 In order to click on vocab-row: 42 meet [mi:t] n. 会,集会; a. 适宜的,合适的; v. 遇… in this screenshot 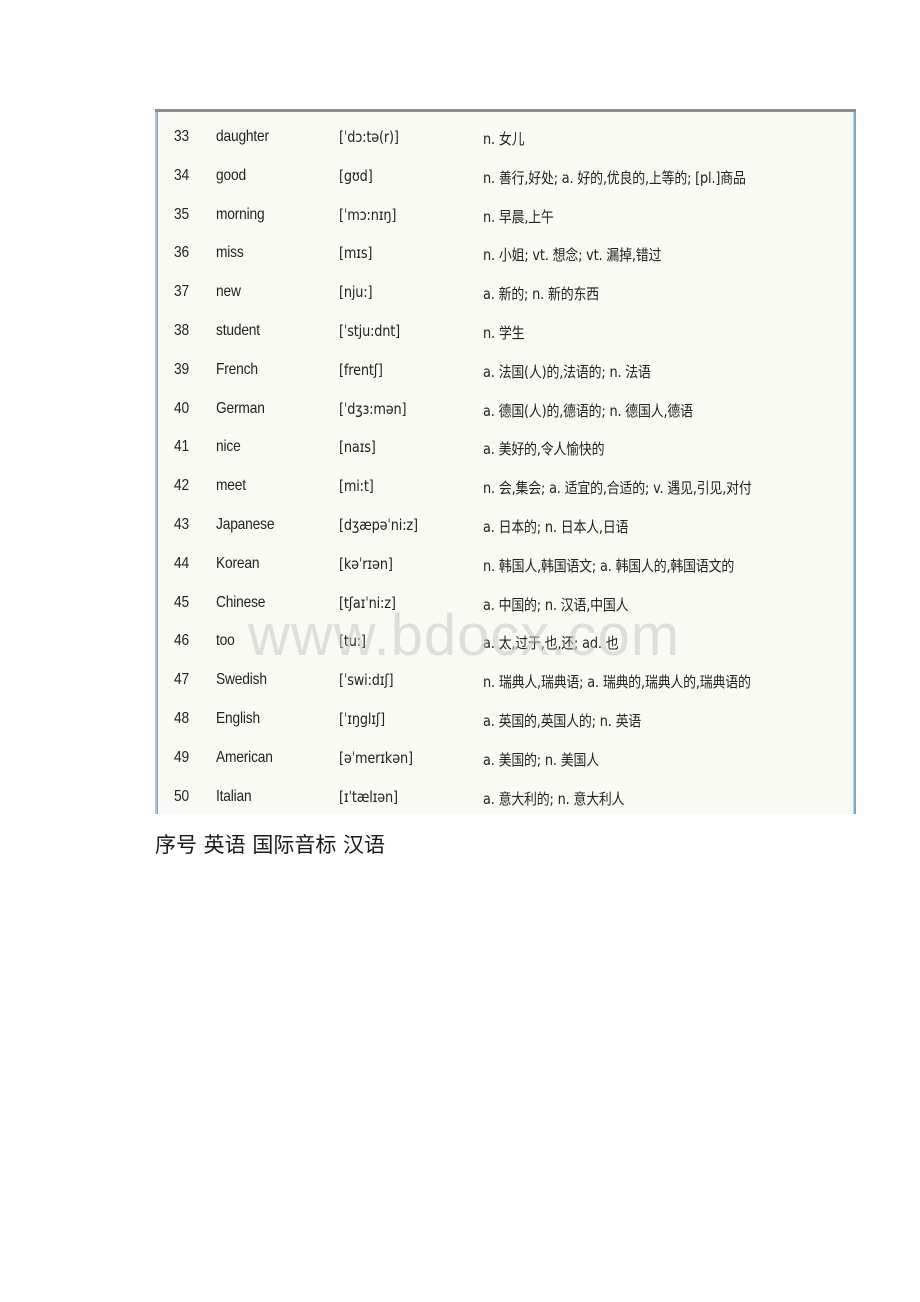, I will do `click(505, 488)`.